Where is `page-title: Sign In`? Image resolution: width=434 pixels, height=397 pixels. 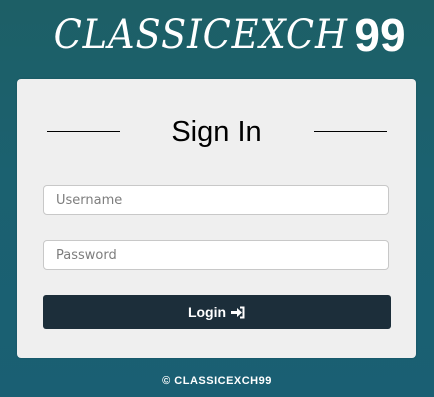
page-title: Sign In is located at coordinates (216, 132).